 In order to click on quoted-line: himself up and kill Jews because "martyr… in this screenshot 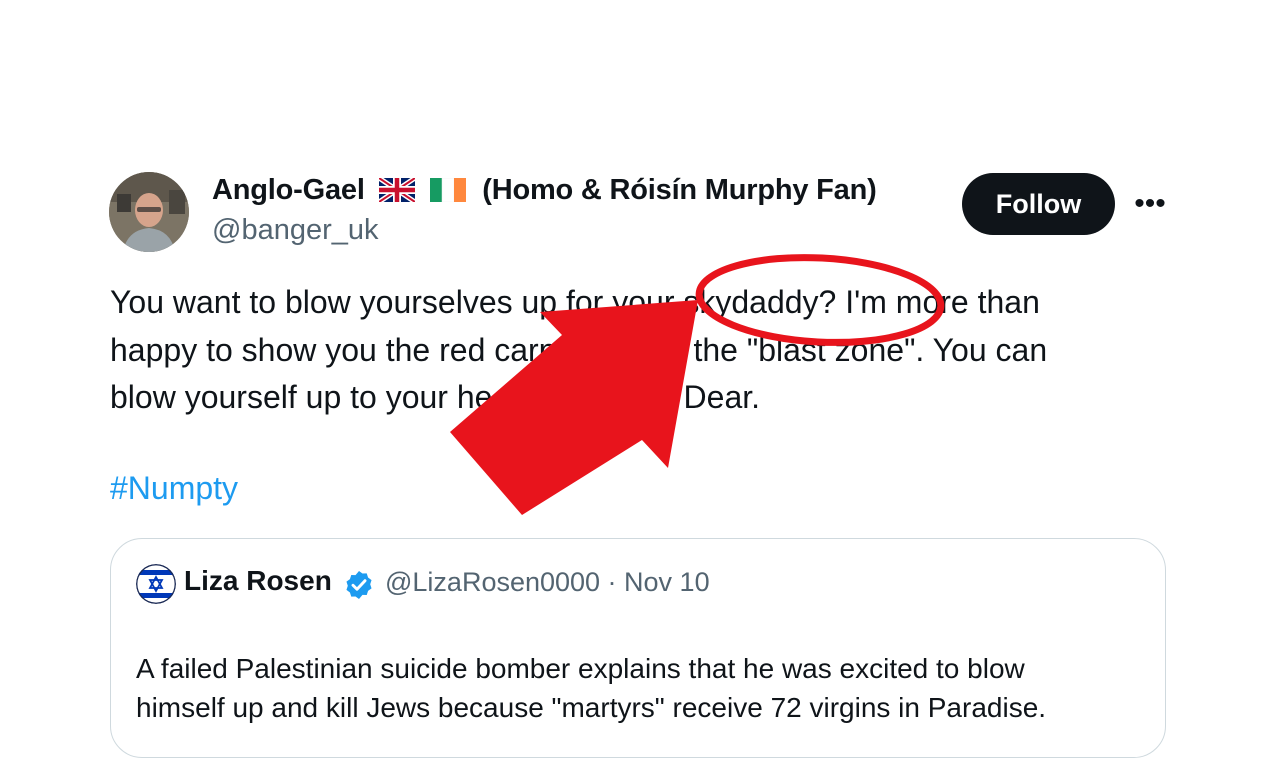, I will do `click(591, 707)`.